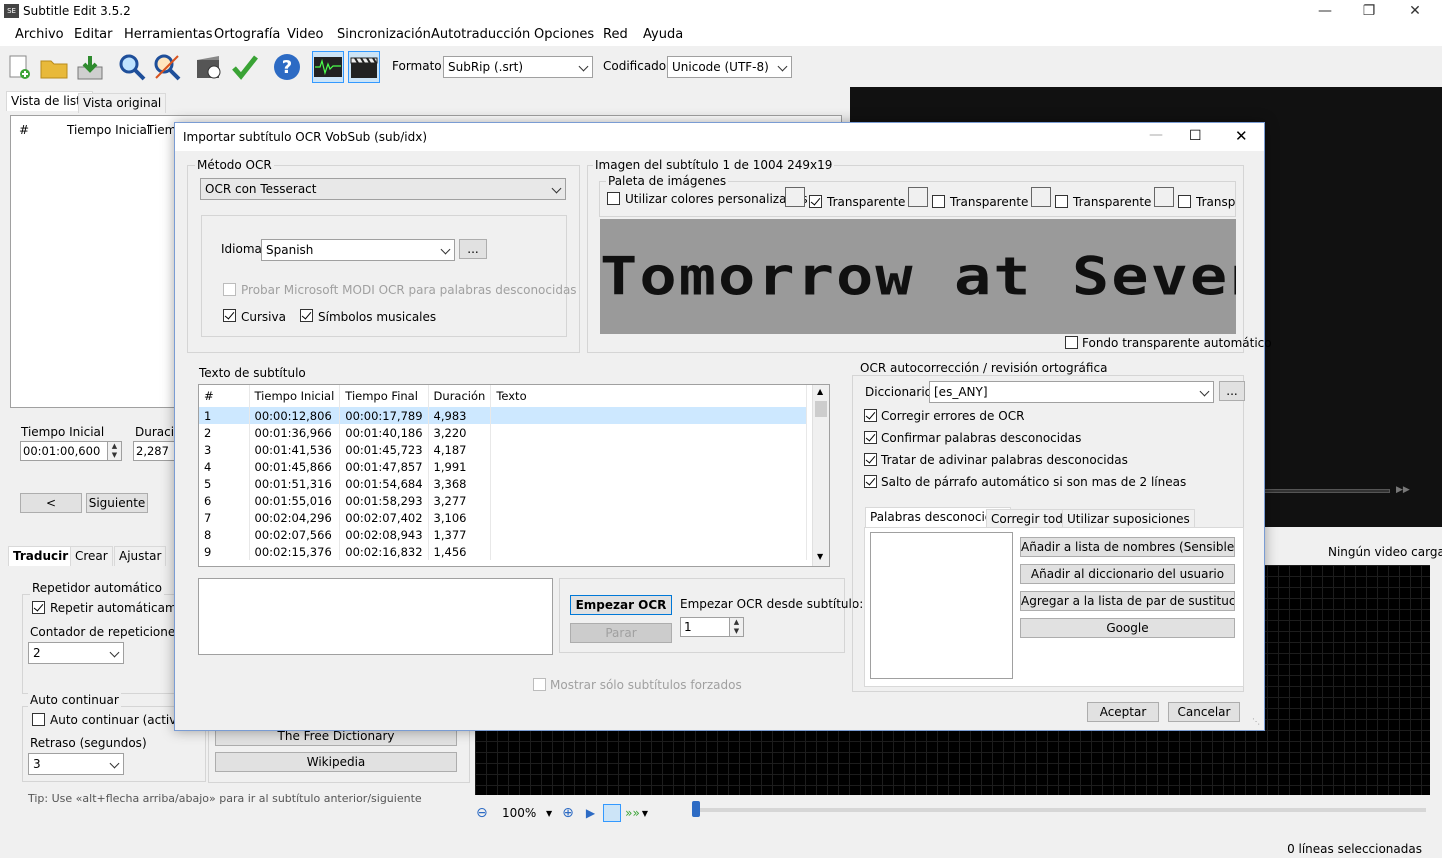  Describe the element at coordinates (209, 67) in the screenshot. I see `visual-sync-icon` at that location.